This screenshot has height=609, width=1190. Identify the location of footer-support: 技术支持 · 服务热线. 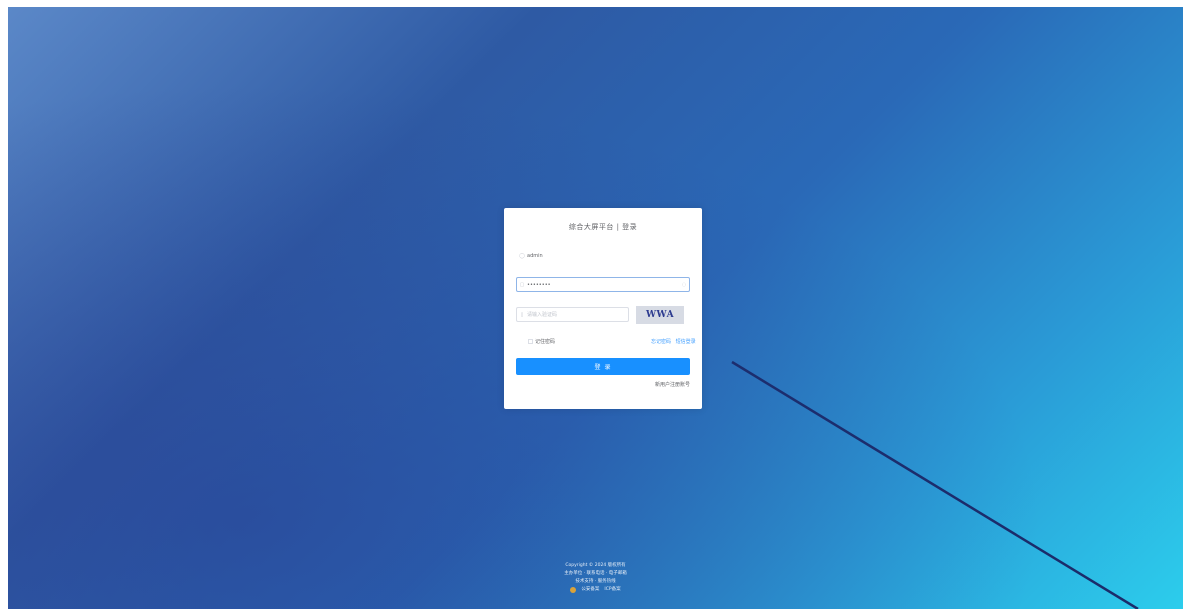
(595, 581).